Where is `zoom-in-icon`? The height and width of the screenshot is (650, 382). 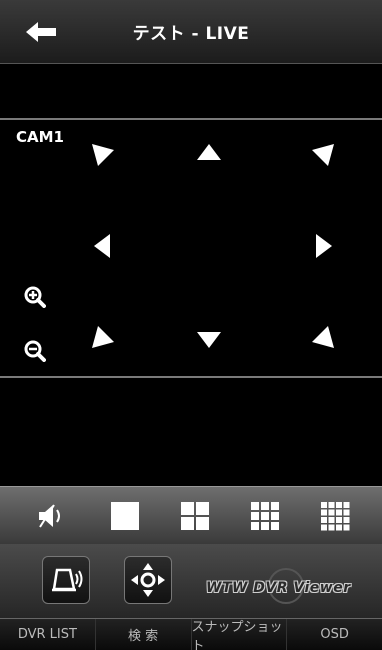
zoom-in-icon is located at coordinates (35, 297).